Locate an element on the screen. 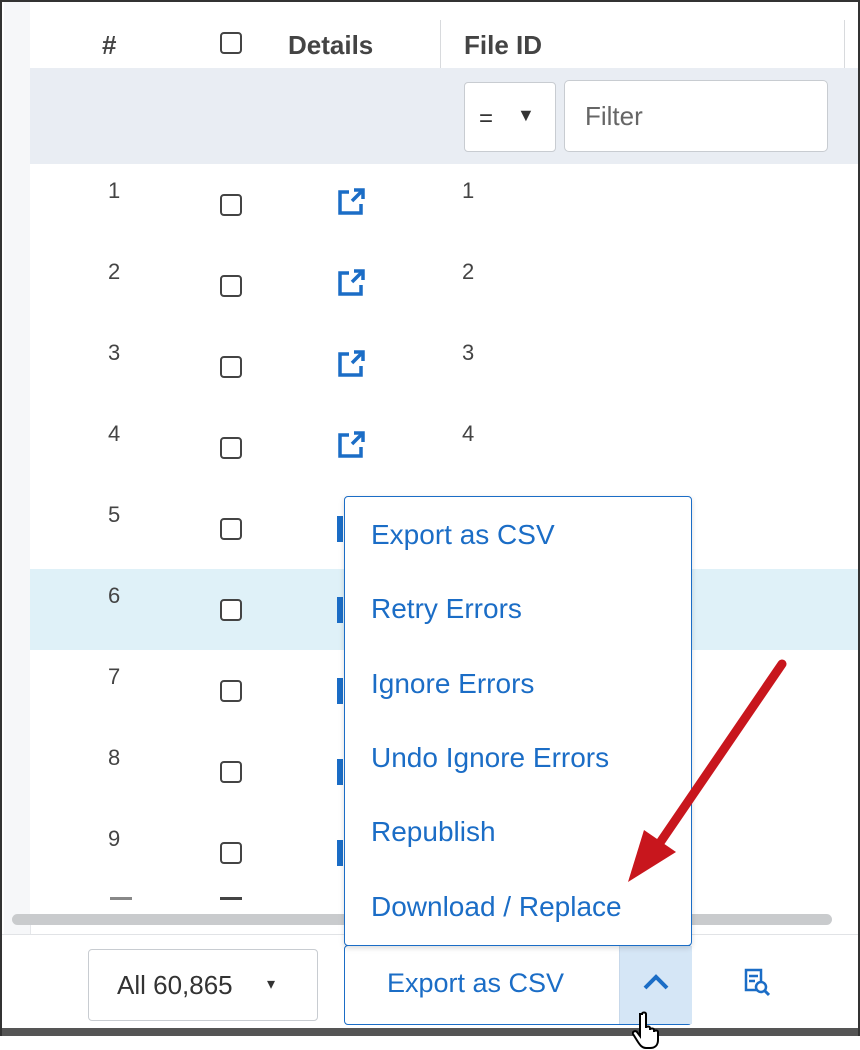  export-button-label: Export as CSV is located at coordinates (476, 983).